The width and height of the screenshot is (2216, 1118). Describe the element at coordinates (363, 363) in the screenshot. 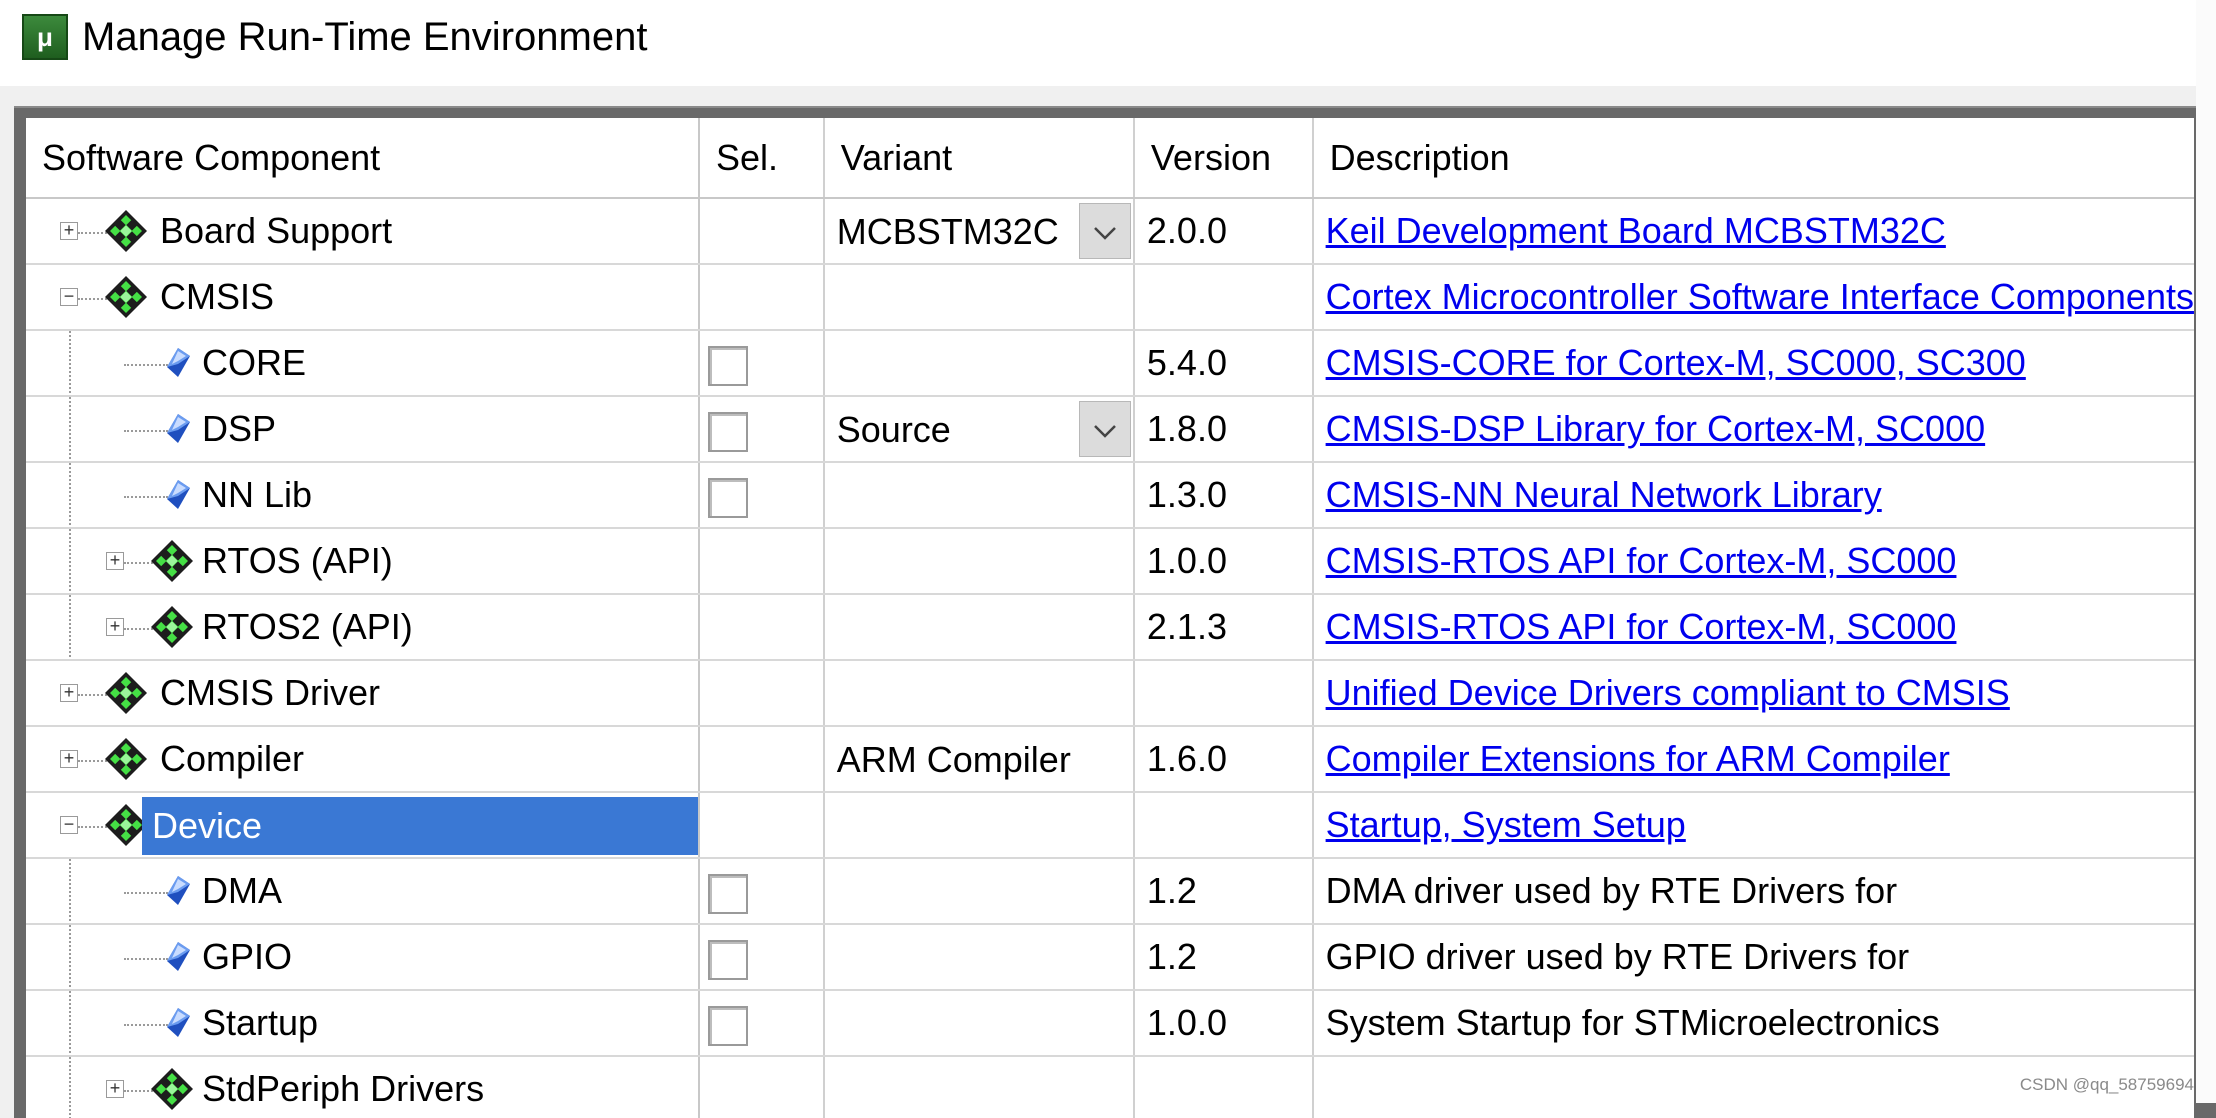

I see `component-cell: CORE` at that location.